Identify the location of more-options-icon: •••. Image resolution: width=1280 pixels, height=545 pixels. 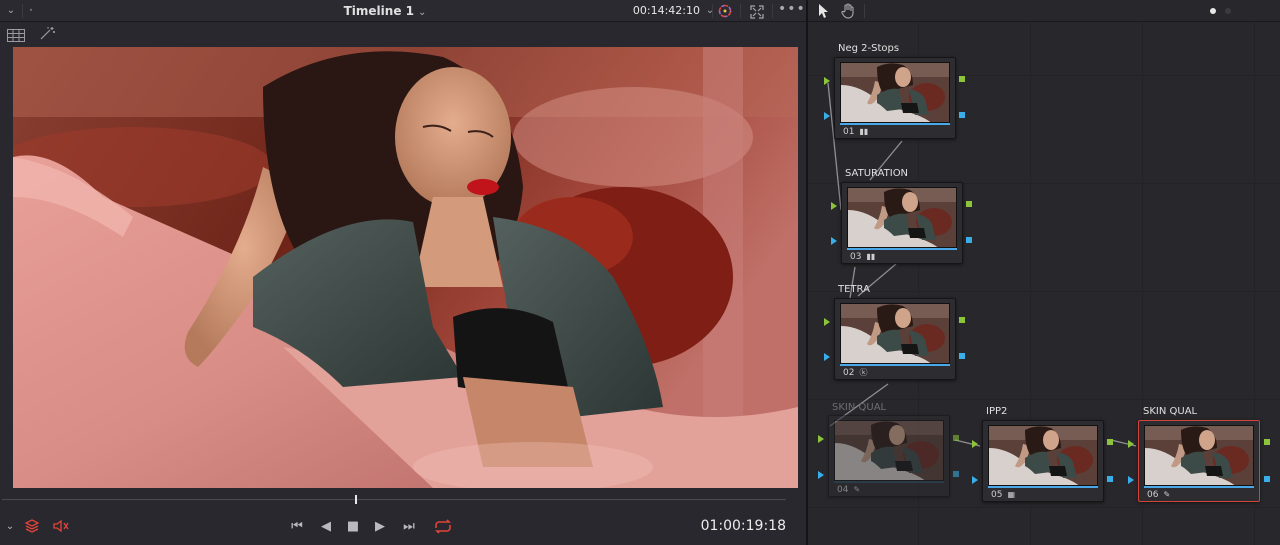
(791, 9).